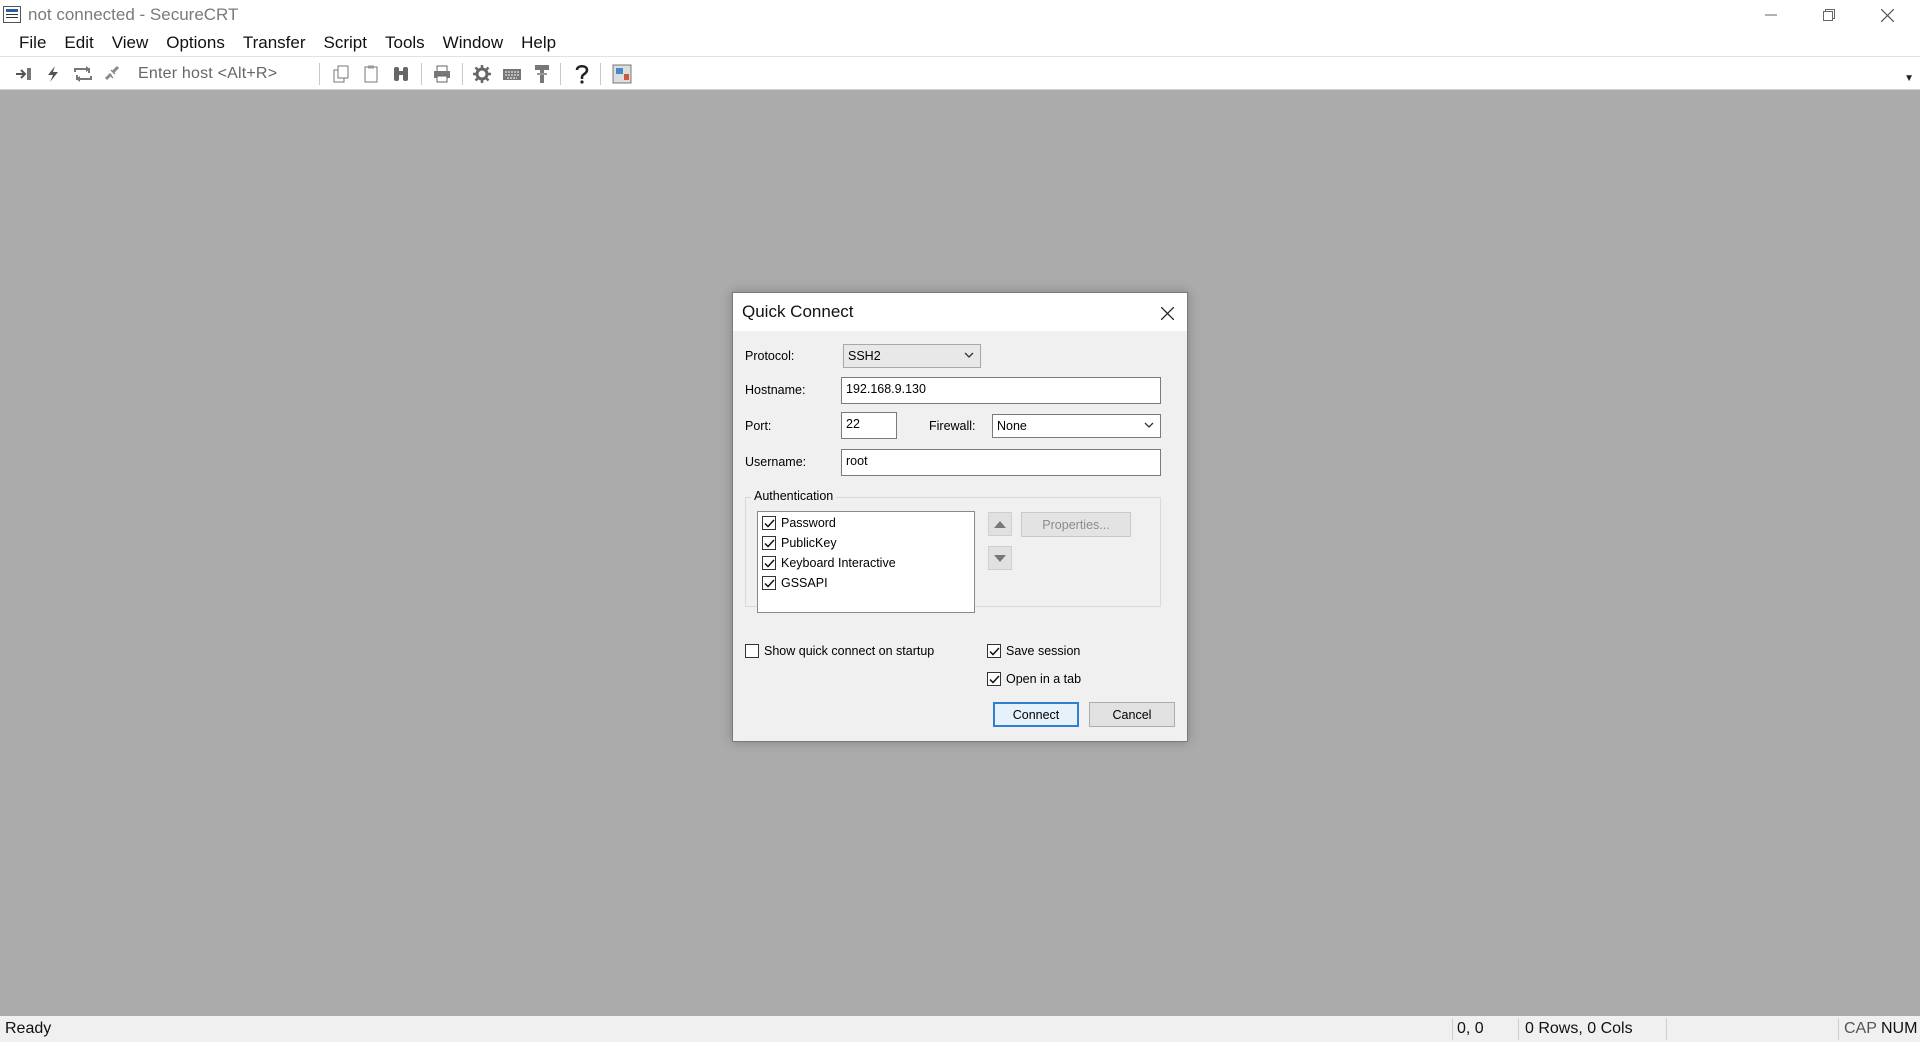  What do you see at coordinates (482, 74) in the screenshot?
I see `session-options-icon` at bounding box center [482, 74].